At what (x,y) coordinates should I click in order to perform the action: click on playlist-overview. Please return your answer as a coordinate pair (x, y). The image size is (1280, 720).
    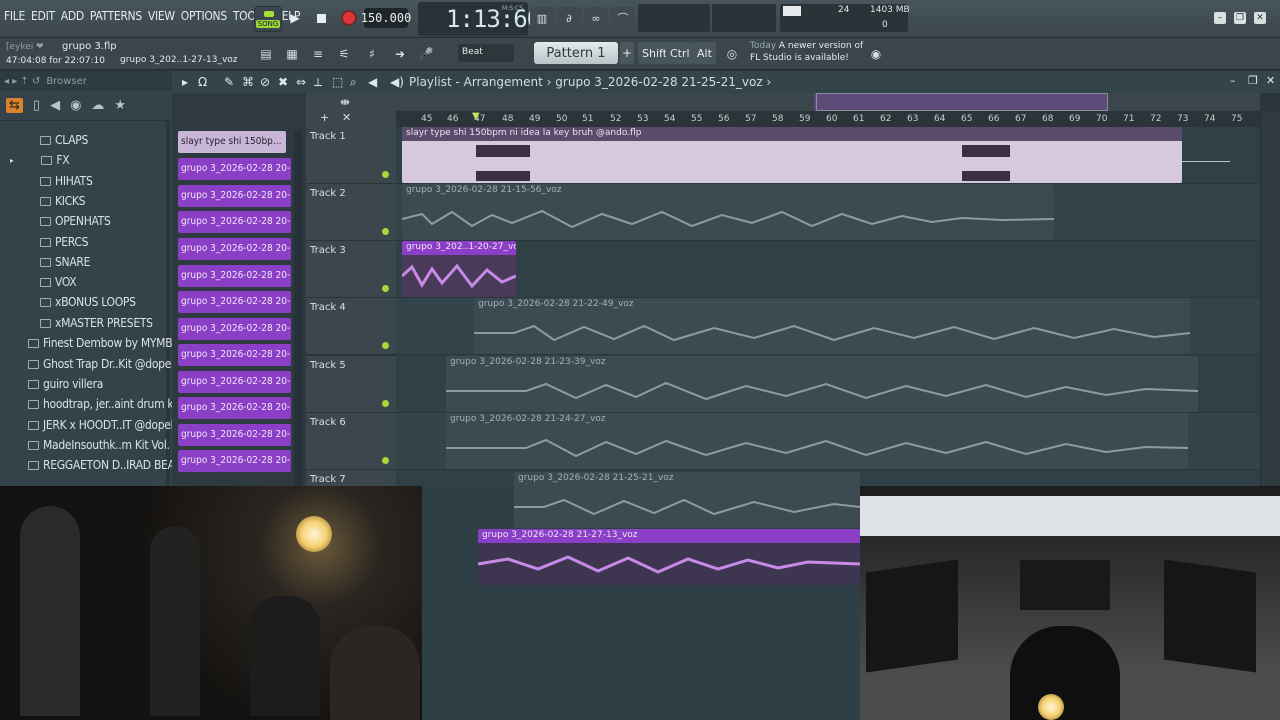
    Looking at the image, I should click on (828, 102).